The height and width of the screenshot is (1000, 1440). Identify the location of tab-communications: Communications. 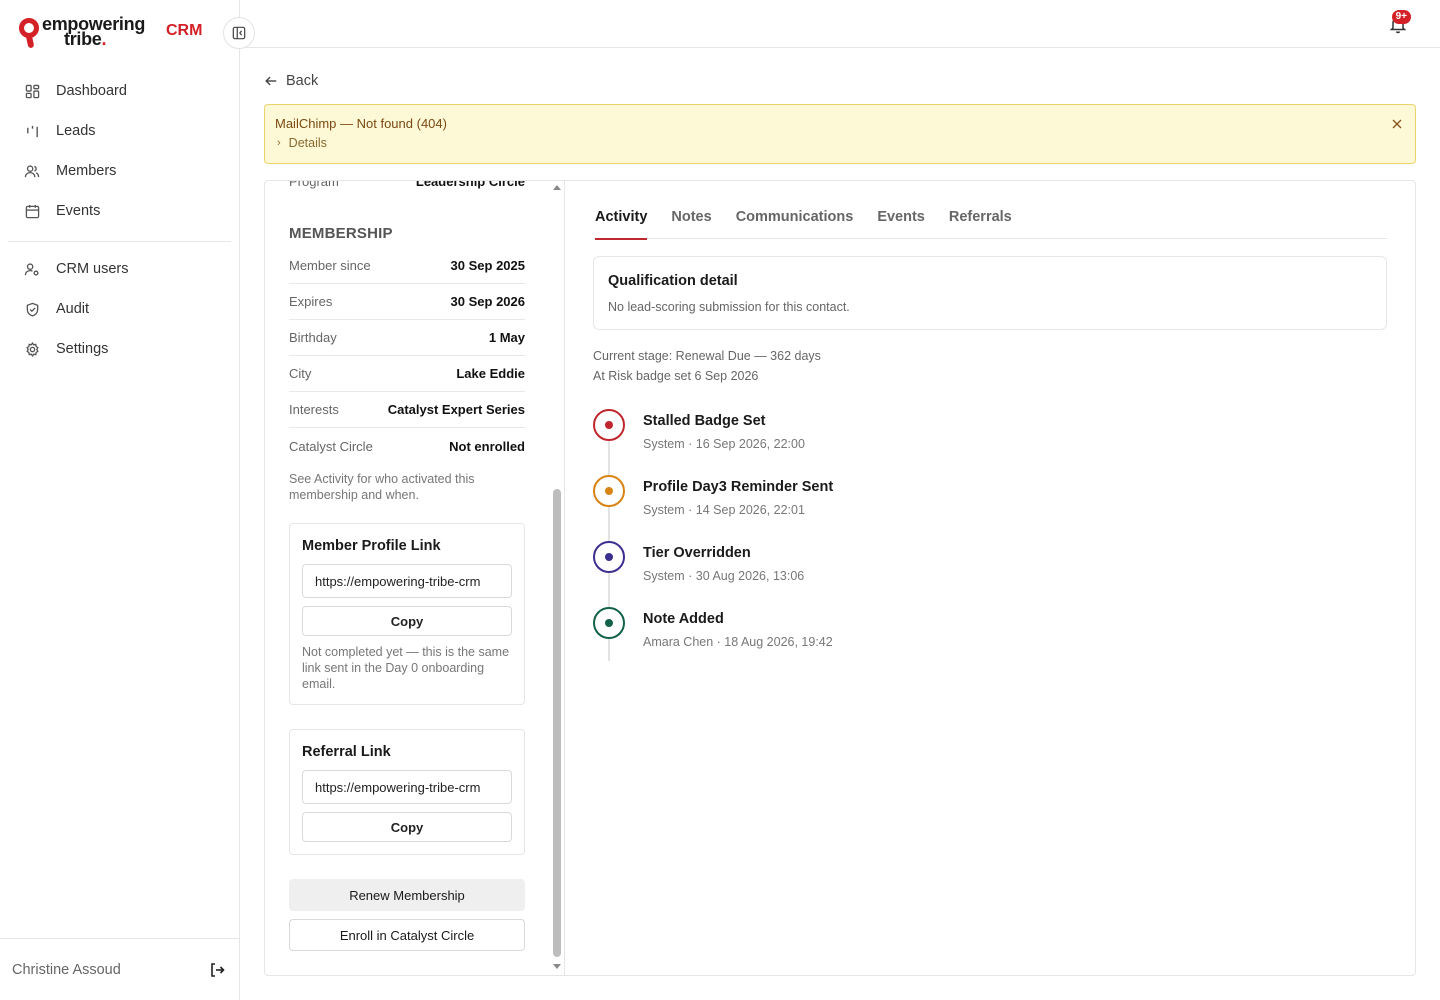
(795, 224).